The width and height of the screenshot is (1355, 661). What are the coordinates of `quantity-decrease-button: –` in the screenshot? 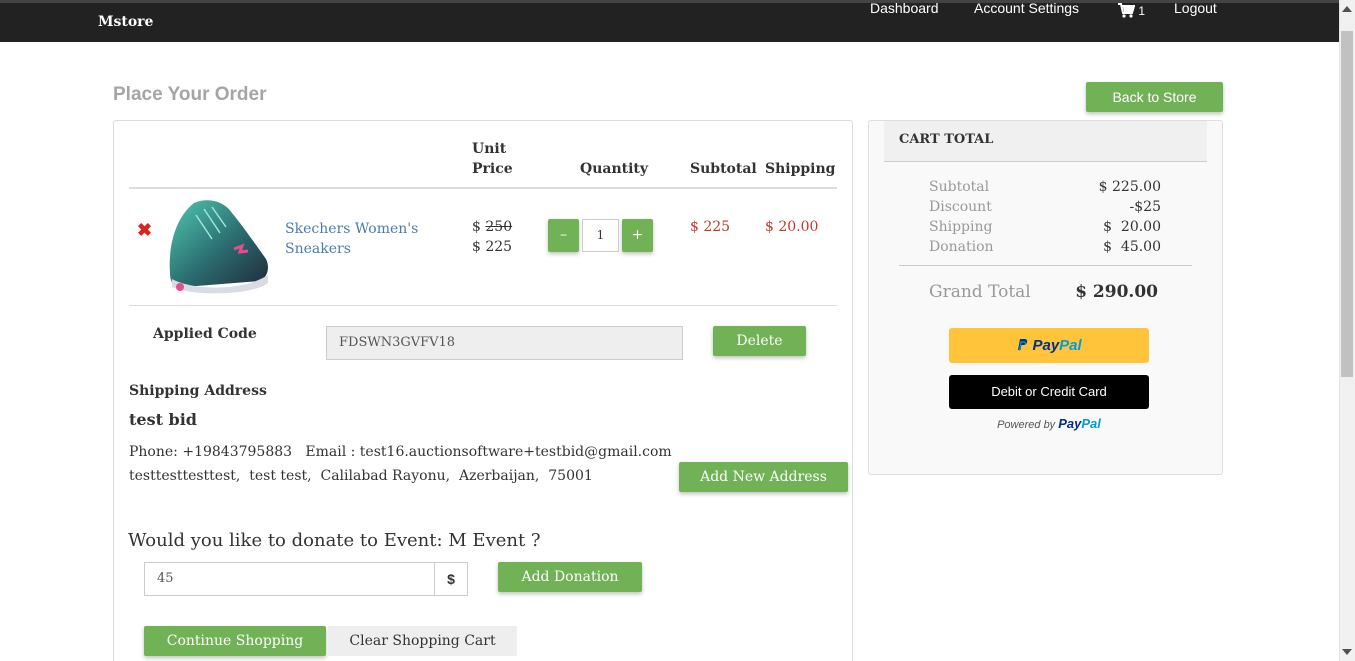 It's located at (563, 235).